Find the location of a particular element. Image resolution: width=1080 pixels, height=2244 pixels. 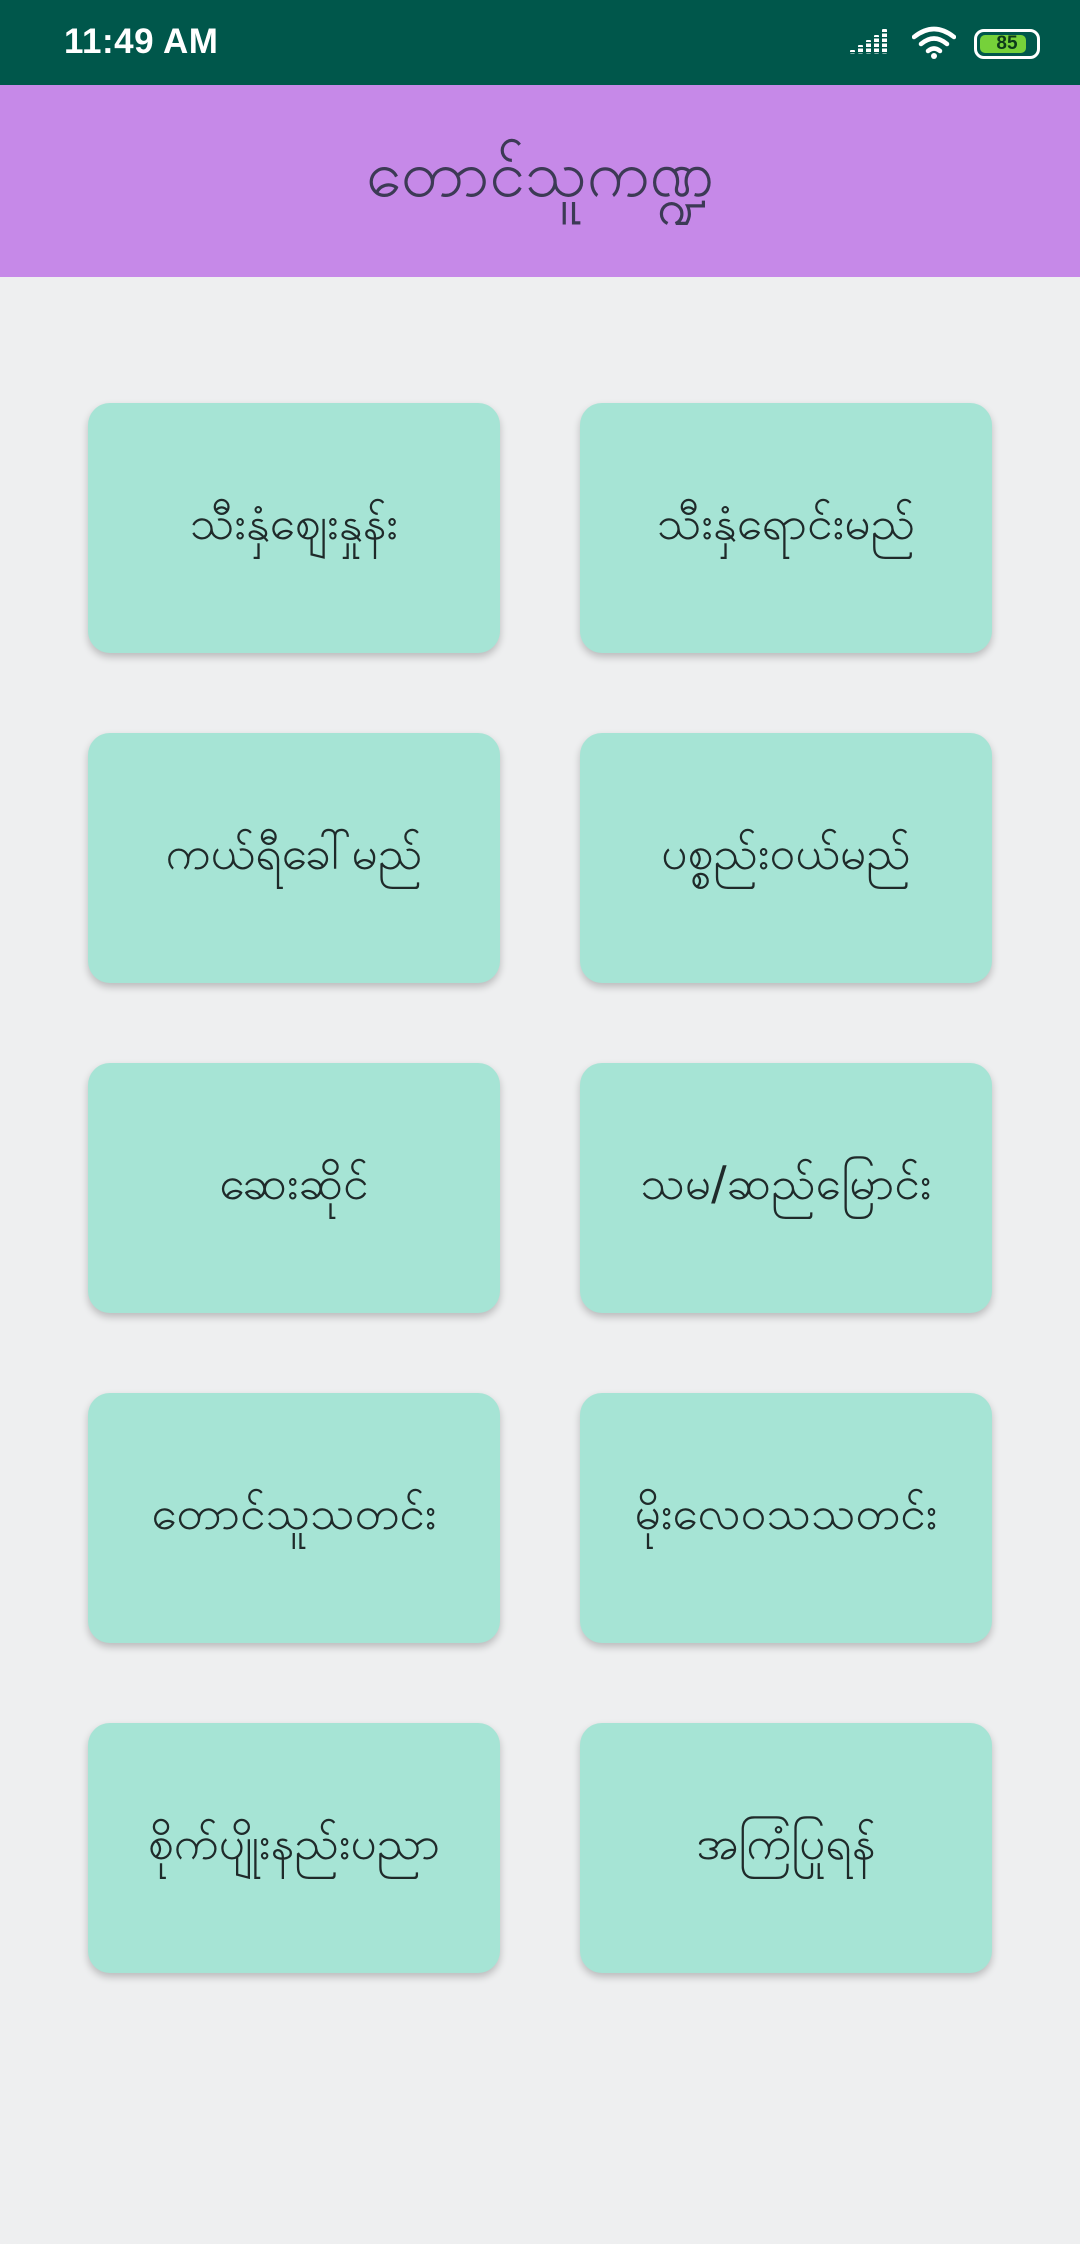

menu-button-crop-prices: သီးနှံဈေးနှုန်း is located at coordinates (294, 528).